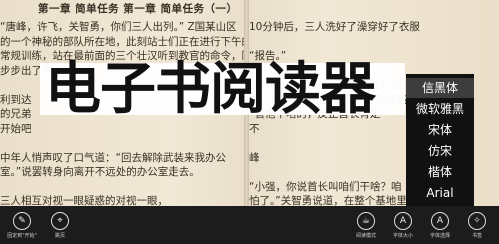  What do you see at coordinates (440, 193) in the screenshot?
I see `font-option: Arial` at bounding box center [440, 193].